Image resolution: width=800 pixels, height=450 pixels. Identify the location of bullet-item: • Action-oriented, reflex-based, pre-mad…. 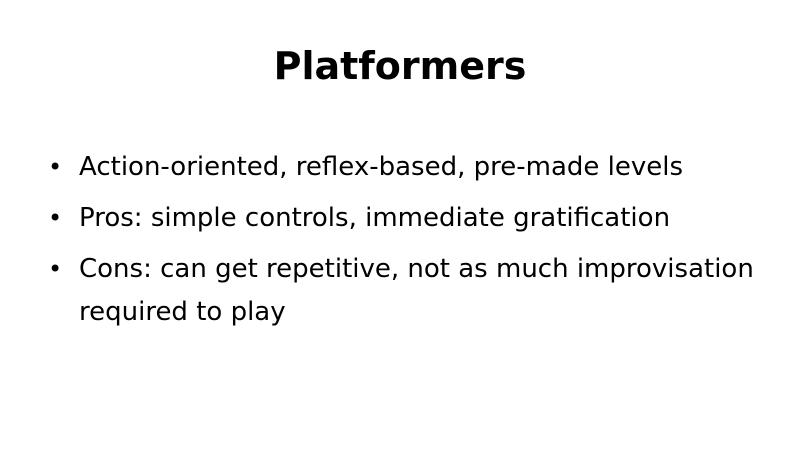
(413, 167).